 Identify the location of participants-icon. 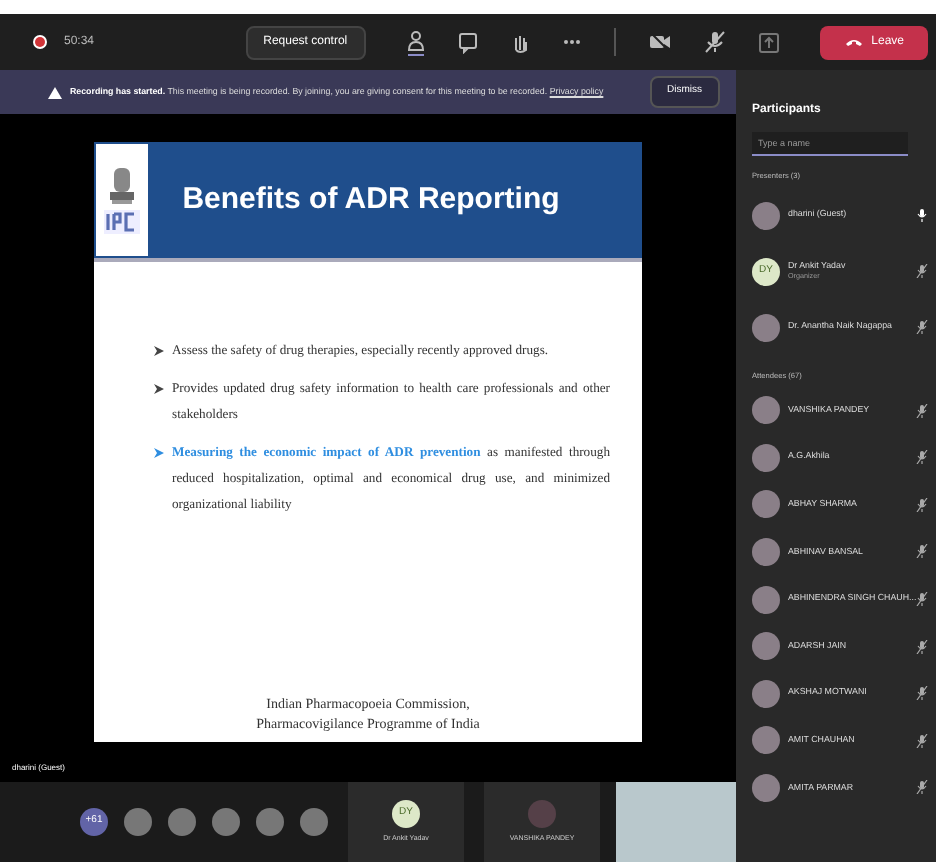
(415, 42).